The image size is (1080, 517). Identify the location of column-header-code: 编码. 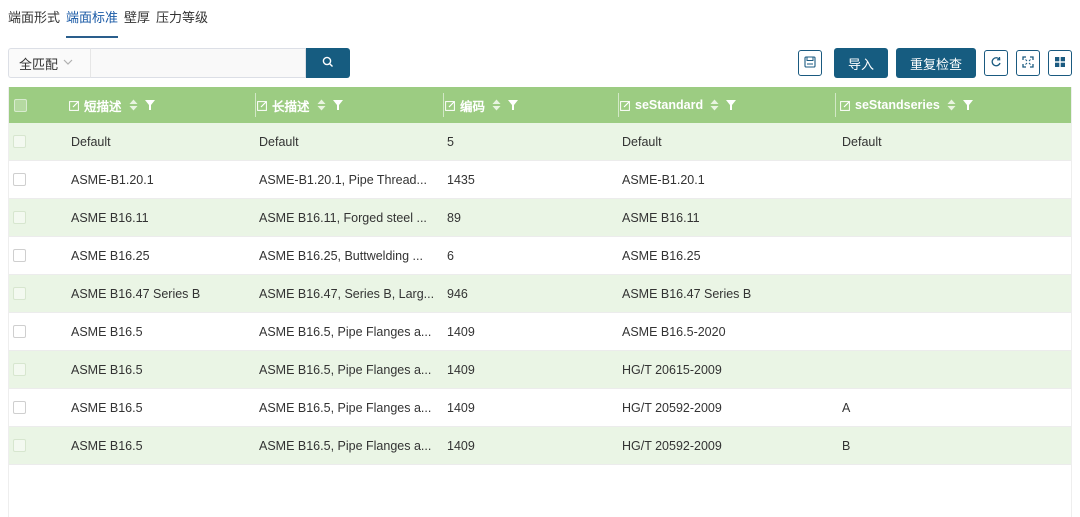
(530, 105).